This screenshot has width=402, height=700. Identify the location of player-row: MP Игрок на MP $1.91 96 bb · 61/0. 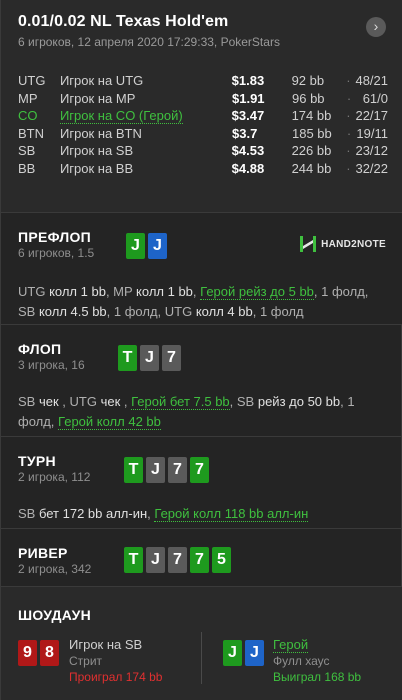
(203, 99).